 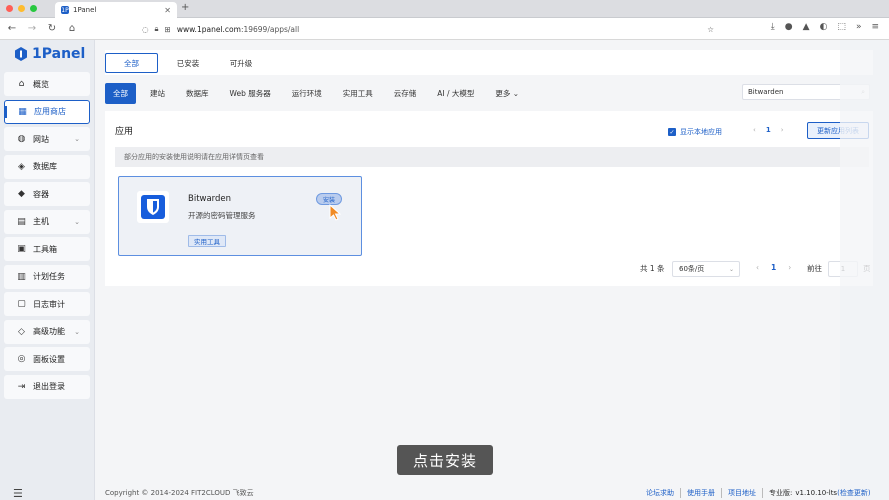 I want to click on app-description: 开源的密码管理服务, so click(x=222, y=215).